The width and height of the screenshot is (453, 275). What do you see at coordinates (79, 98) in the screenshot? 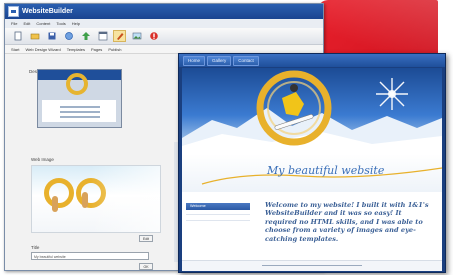
I see `design-thumbnail` at bounding box center [79, 98].